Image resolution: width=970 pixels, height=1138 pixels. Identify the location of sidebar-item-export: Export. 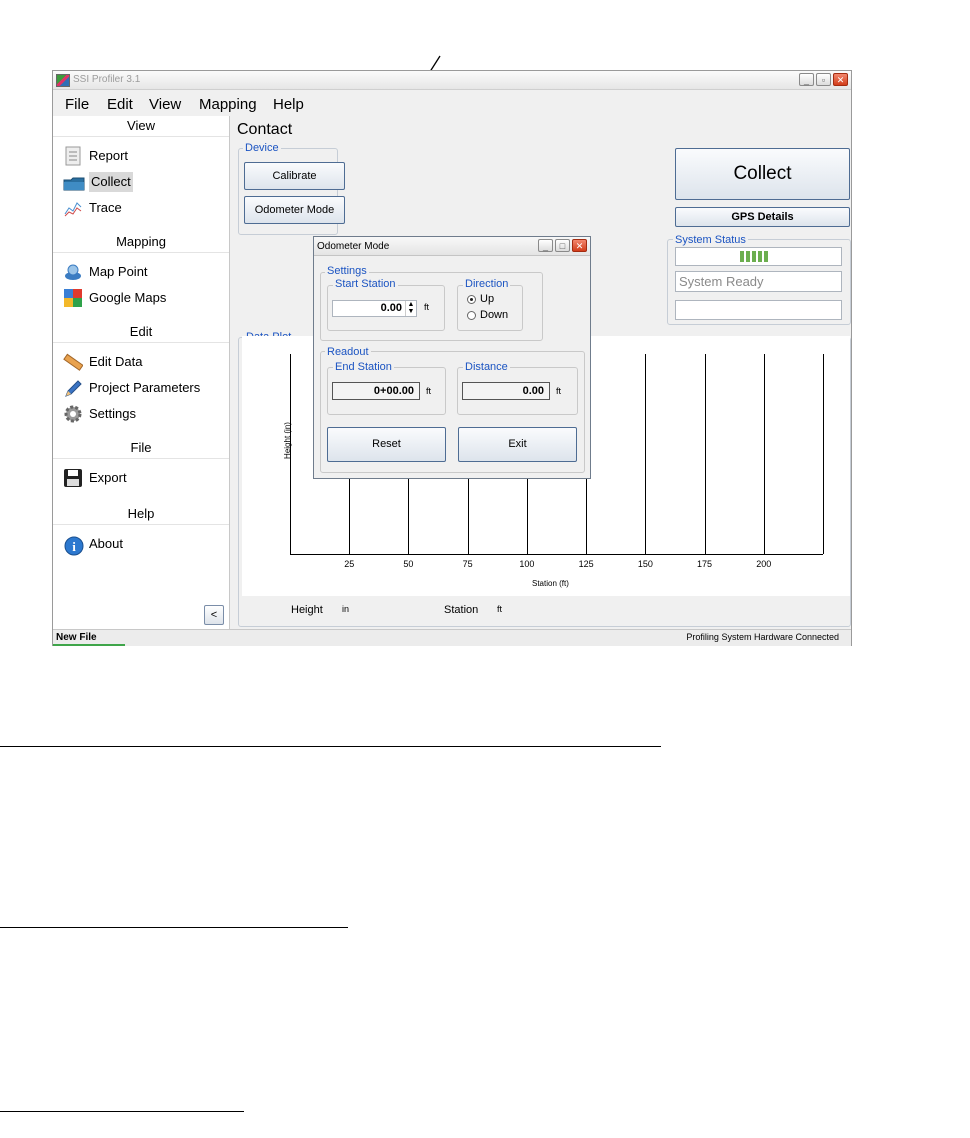
(95, 478).